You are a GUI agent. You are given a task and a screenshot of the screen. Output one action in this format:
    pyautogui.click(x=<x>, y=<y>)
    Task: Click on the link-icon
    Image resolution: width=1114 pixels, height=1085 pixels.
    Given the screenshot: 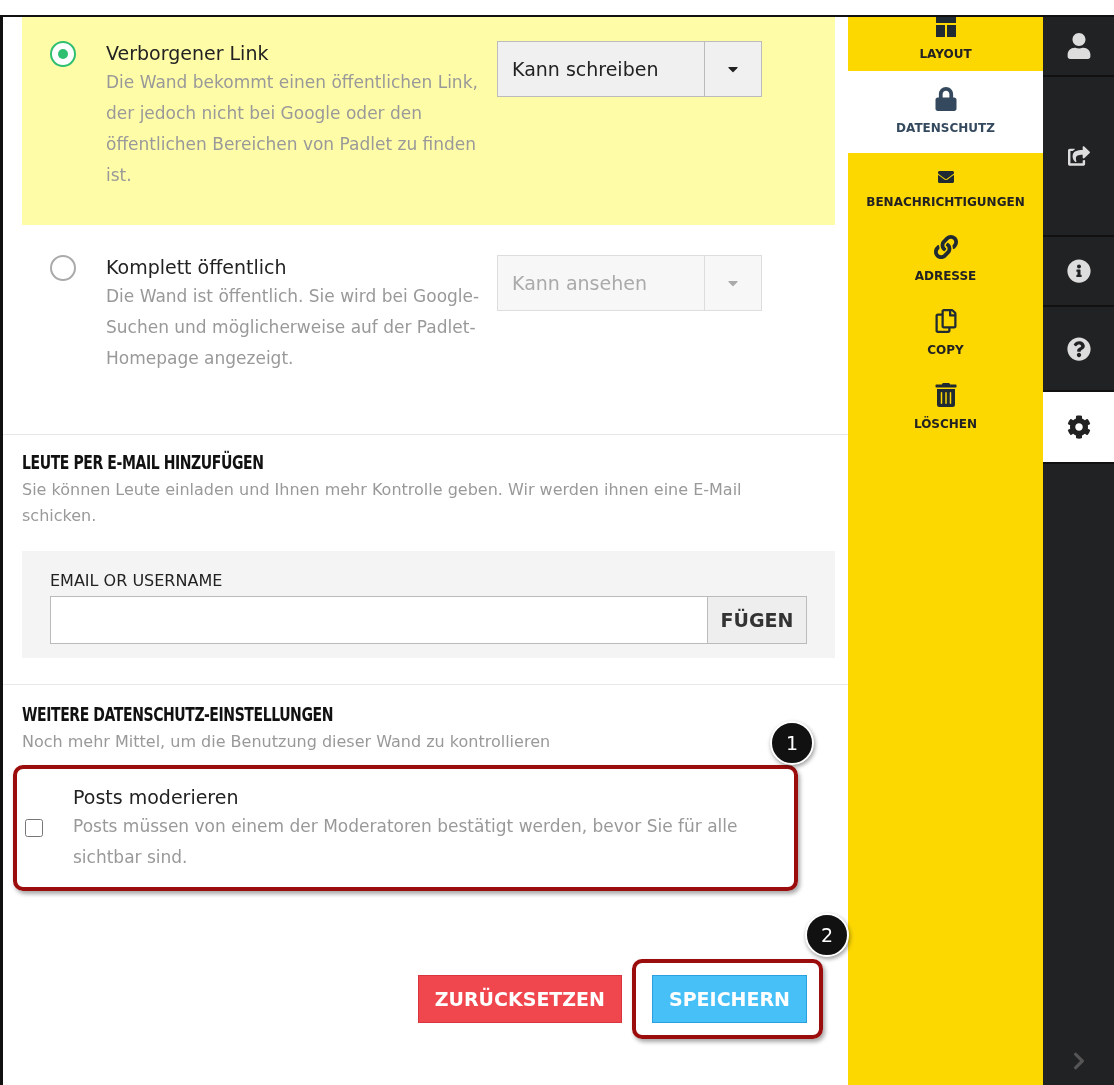 What is the action you would take?
    pyautogui.click(x=945, y=247)
    